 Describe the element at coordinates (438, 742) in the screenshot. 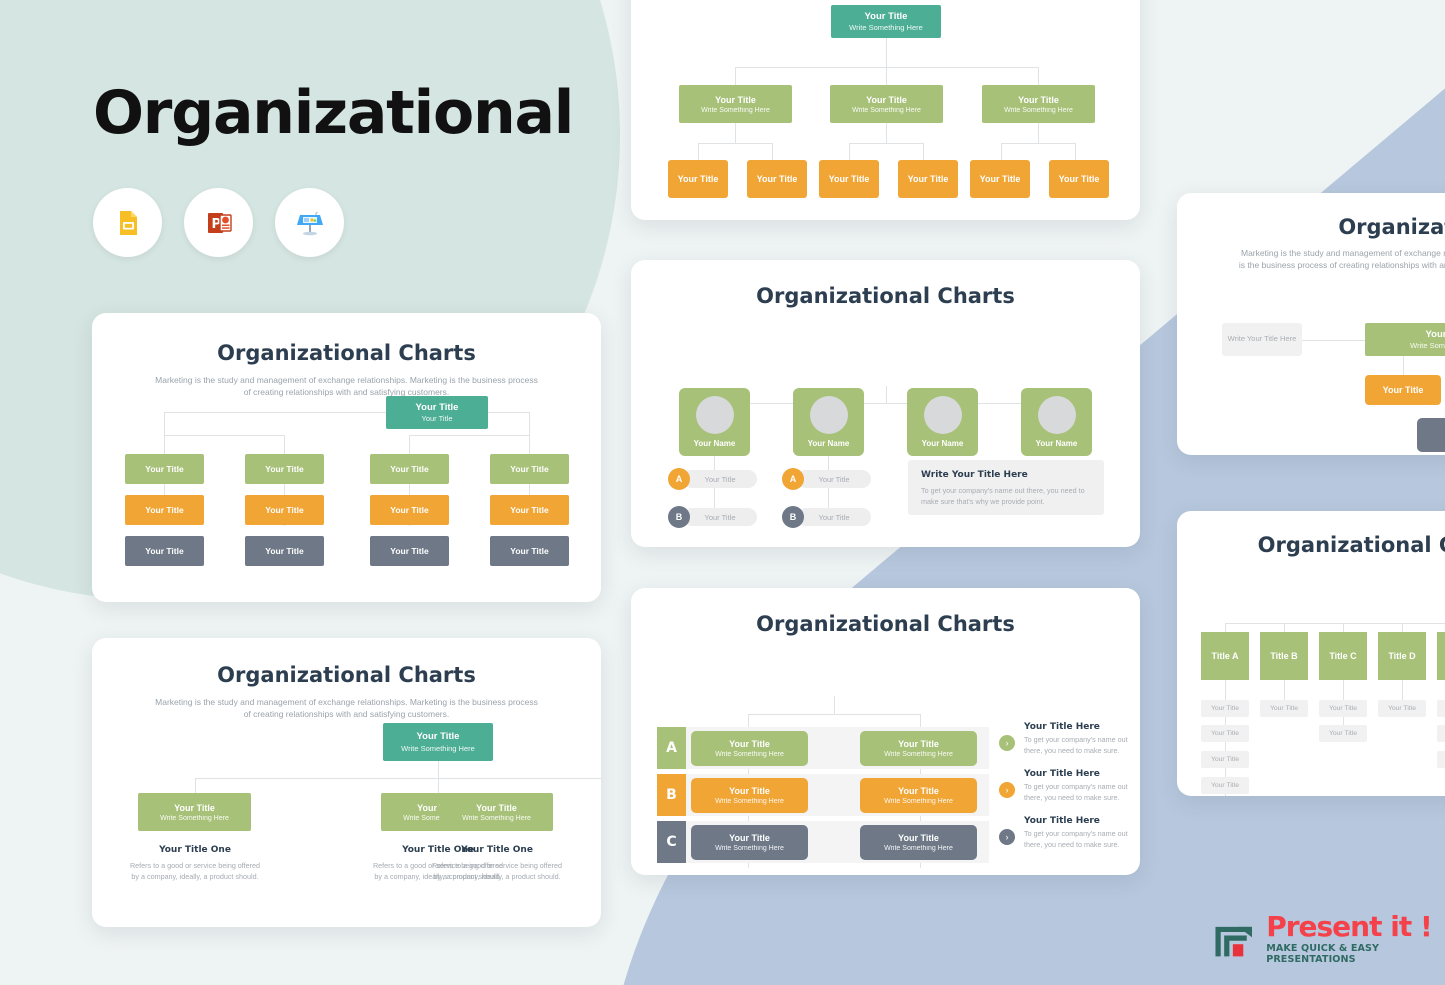

I see `card2-root-node: Your Title Write Something Here` at that location.